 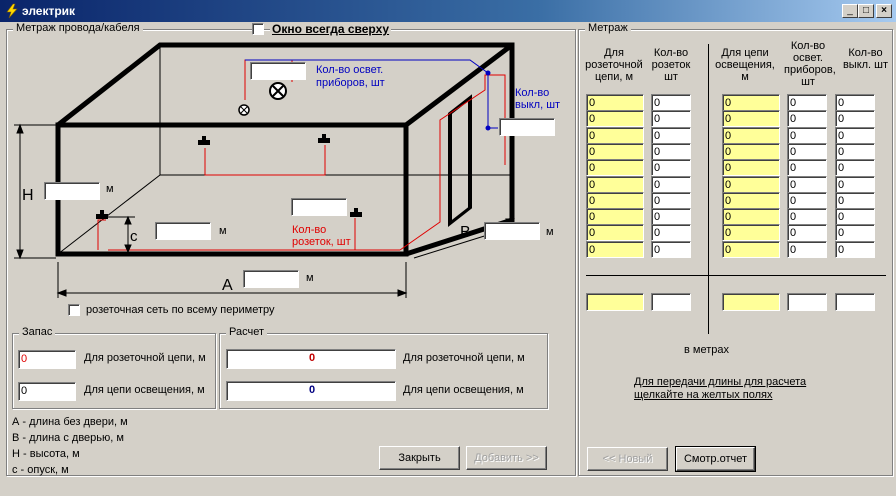 What do you see at coordinates (807, 302) in the screenshot?
I see `total-light-count` at bounding box center [807, 302].